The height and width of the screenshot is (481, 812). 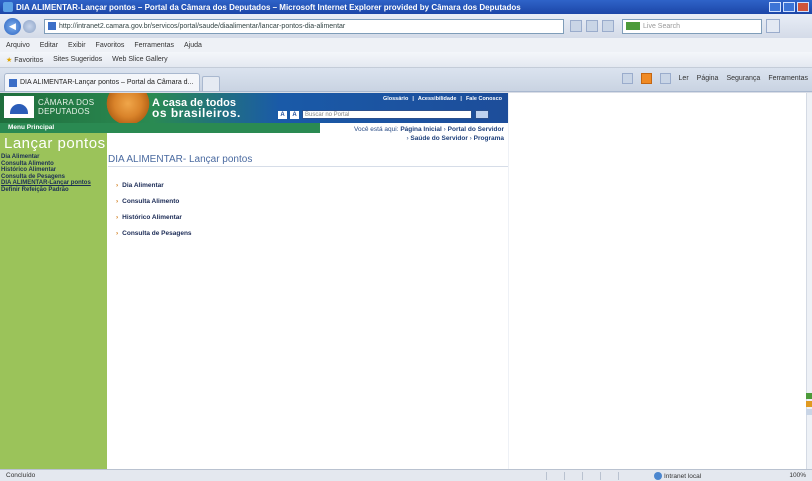 What do you see at coordinates (665, 78) in the screenshot?
I see `mail-icon` at bounding box center [665, 78].